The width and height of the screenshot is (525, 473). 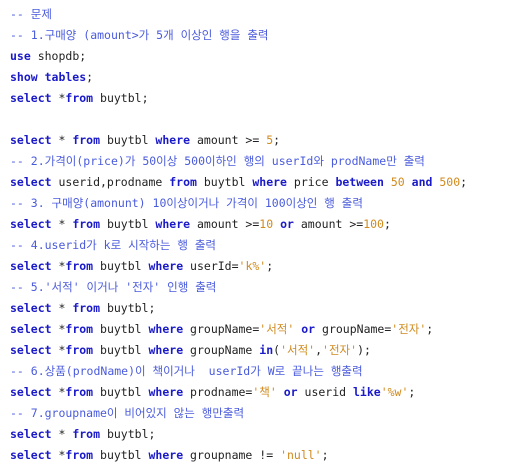 I want to click on code-line: -- 1.구매양 (amount>가 5개 이상인 행을 출력, so click(x=267, y=35).